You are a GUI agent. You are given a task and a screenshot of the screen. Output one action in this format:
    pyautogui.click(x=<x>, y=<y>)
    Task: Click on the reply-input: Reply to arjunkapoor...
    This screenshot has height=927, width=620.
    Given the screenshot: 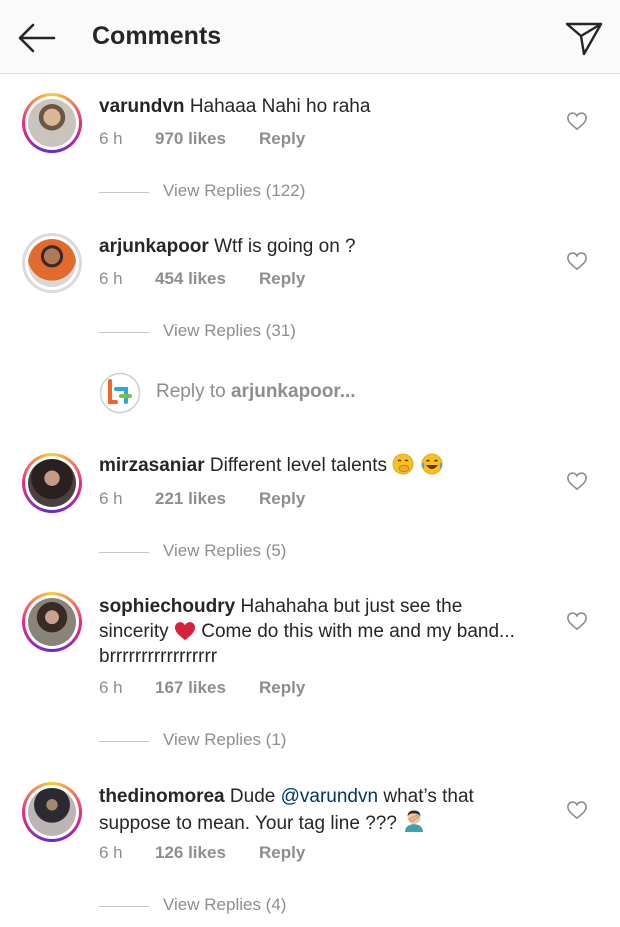 What is the action you would take?
    pyautogui.click(x=329, y=393)
    